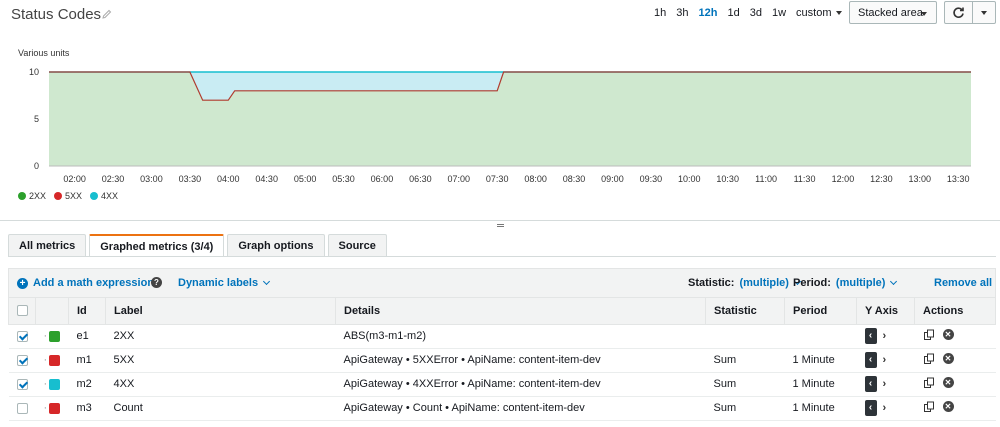  I want to click on row-select-cell, so click(22, 384).